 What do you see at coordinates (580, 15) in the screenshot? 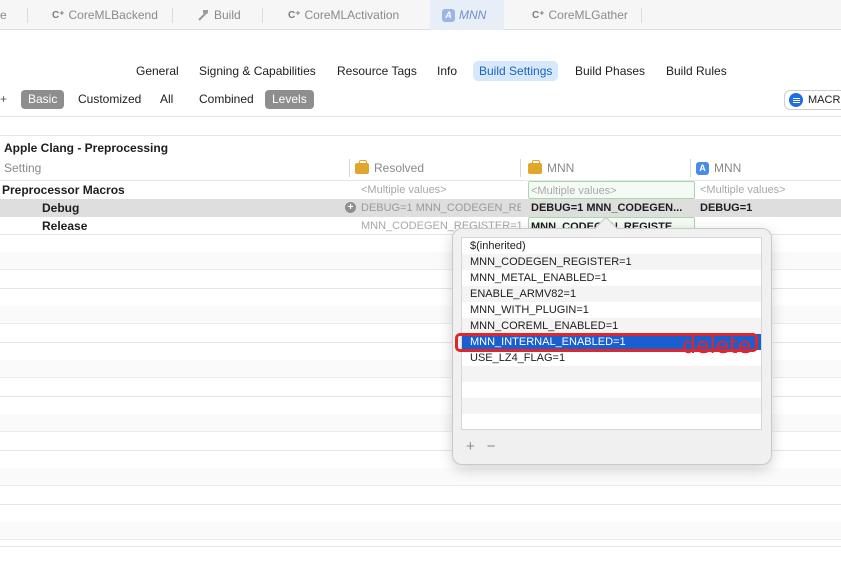
I see `tab-coremlgather: C⁺ CoreMLGather` at bounding box center [580, 15].